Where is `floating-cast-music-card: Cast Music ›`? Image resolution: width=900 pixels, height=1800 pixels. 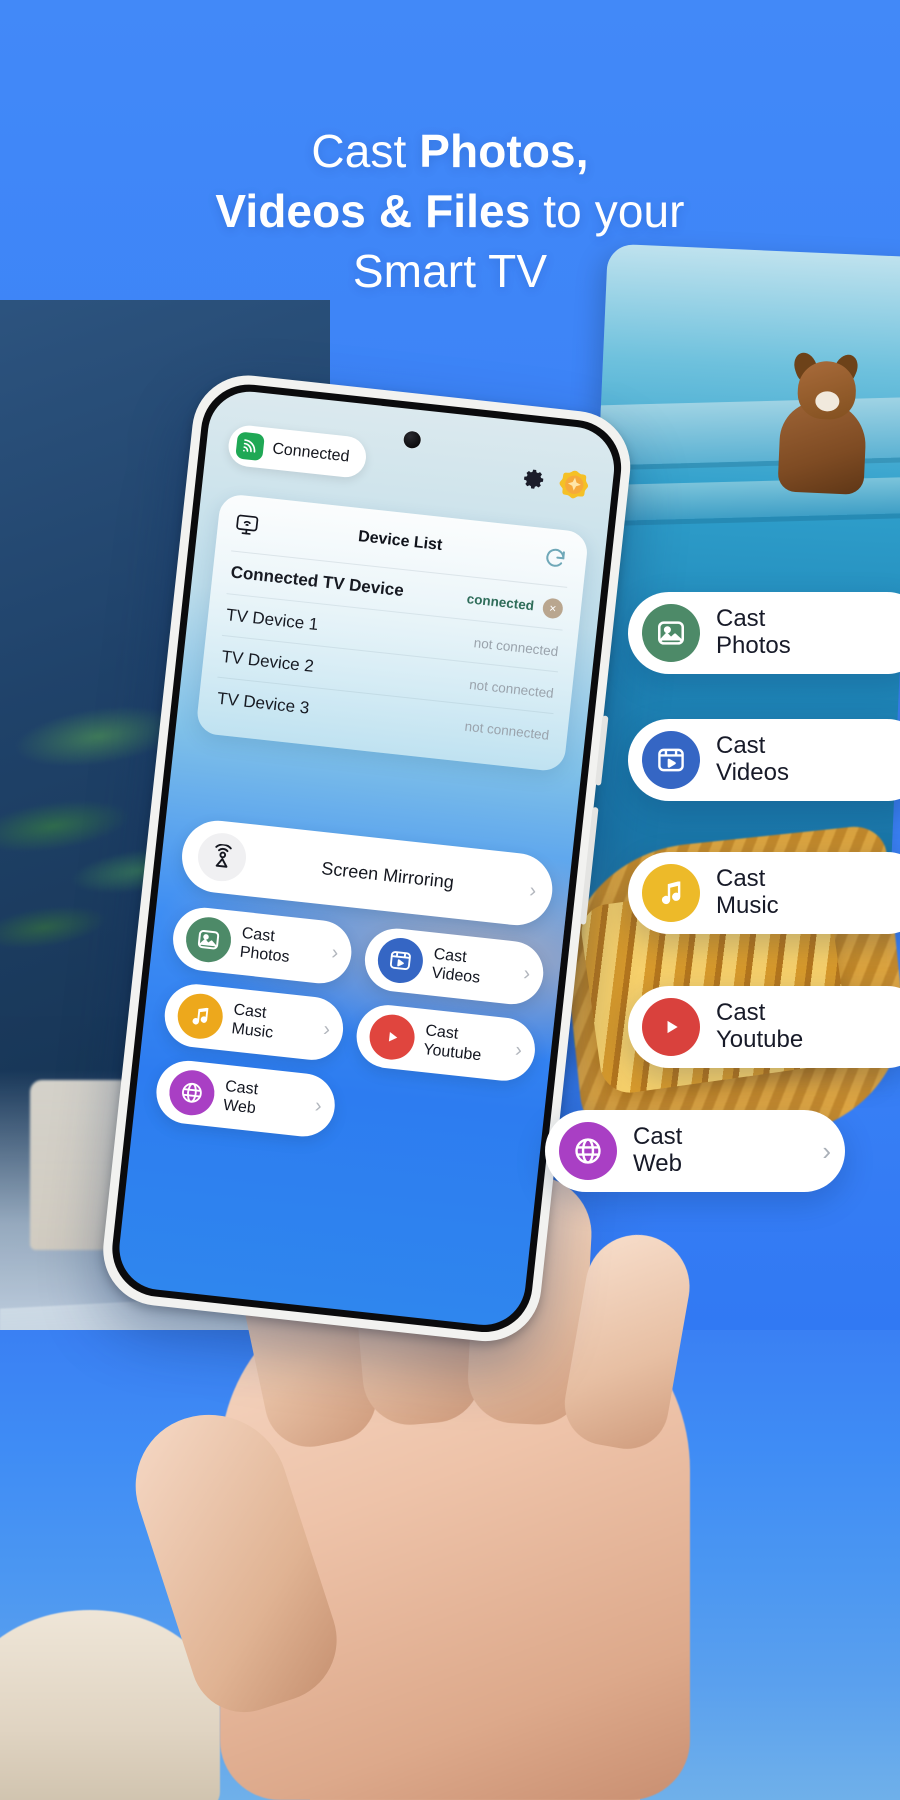
floating-cast-music-card: Cast Music › is located at coordinates (764, 893).